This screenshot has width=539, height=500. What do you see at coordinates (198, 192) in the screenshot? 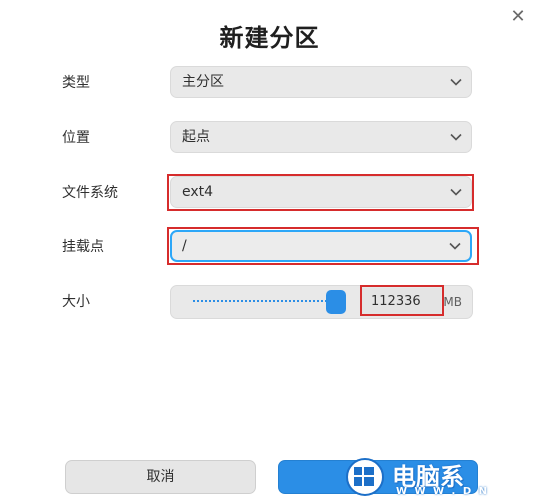
I see `filesystem-value: ext4` at bounding box center [198, 192].